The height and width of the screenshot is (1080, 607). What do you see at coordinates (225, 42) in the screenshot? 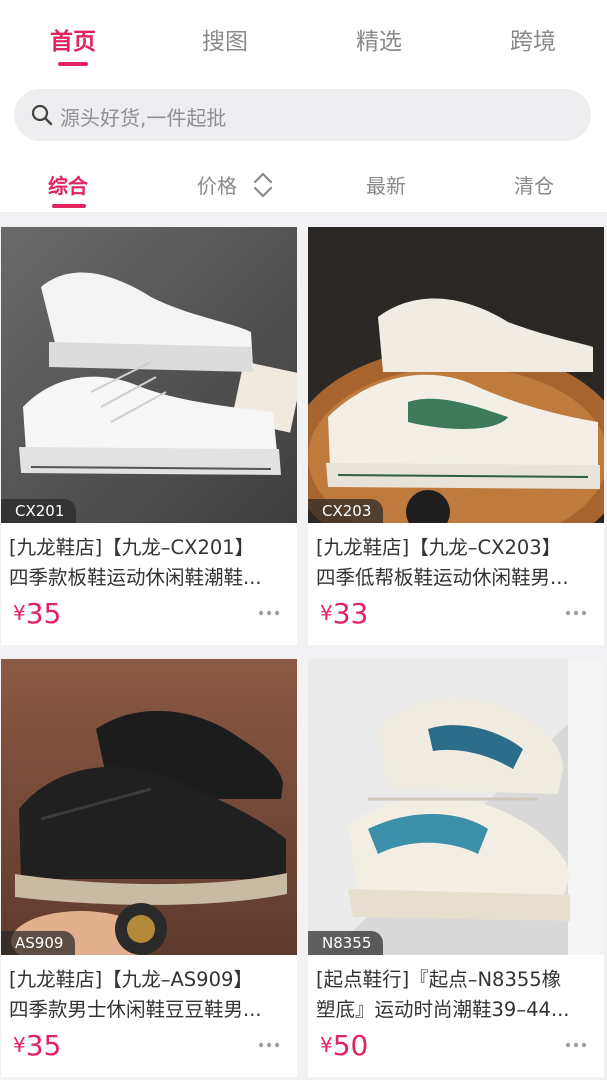
I see `tab-image-search-label: 搜图` at bounding box center [225, 42].